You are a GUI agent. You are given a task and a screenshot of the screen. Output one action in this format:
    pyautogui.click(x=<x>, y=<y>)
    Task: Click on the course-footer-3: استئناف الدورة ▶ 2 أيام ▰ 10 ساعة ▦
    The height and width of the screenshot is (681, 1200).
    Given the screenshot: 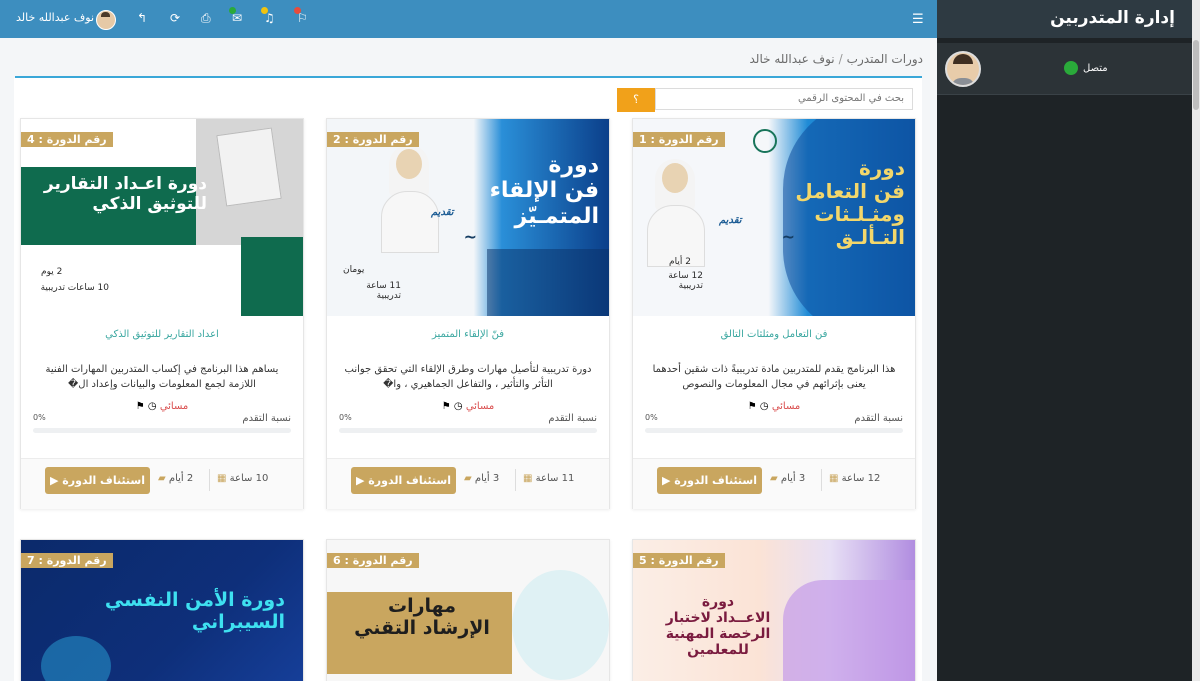 What is the action you would take?
    pyautogui.click(x=162, y=483)
    